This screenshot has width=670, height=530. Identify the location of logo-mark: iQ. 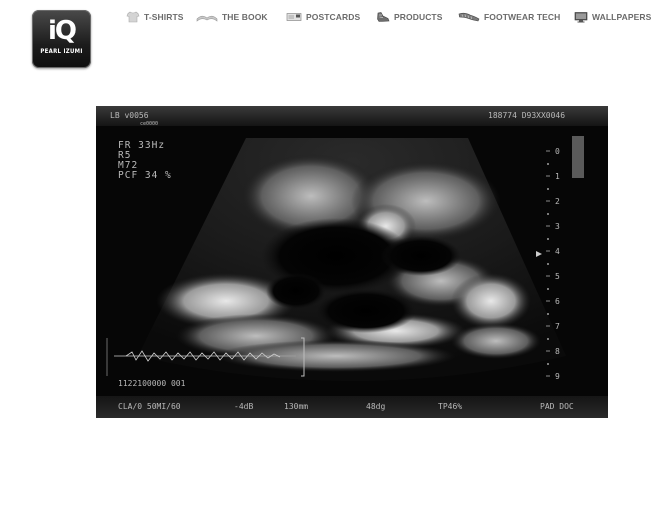
(62, 31).